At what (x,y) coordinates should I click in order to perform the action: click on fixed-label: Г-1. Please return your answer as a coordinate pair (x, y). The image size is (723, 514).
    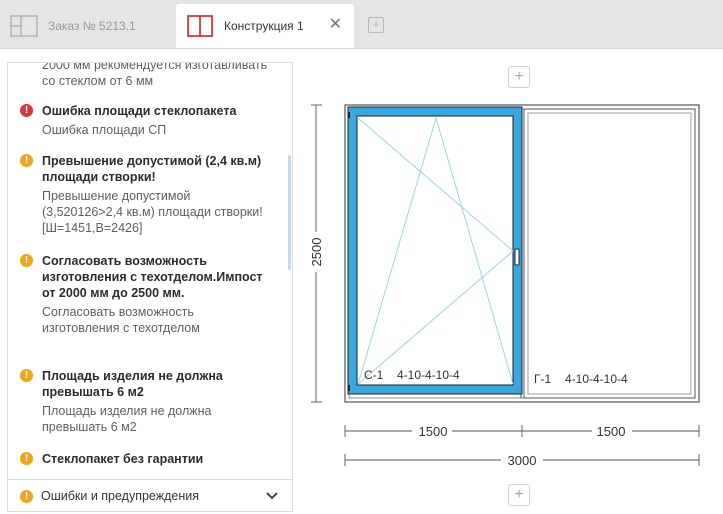
    Looking at the image, I should click on (542, 379).